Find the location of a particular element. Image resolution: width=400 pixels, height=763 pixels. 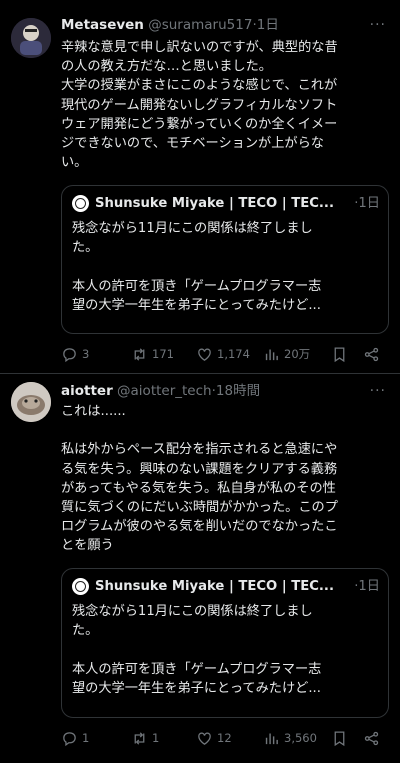

reply-count: 3 is located at coordinates (86, 354).